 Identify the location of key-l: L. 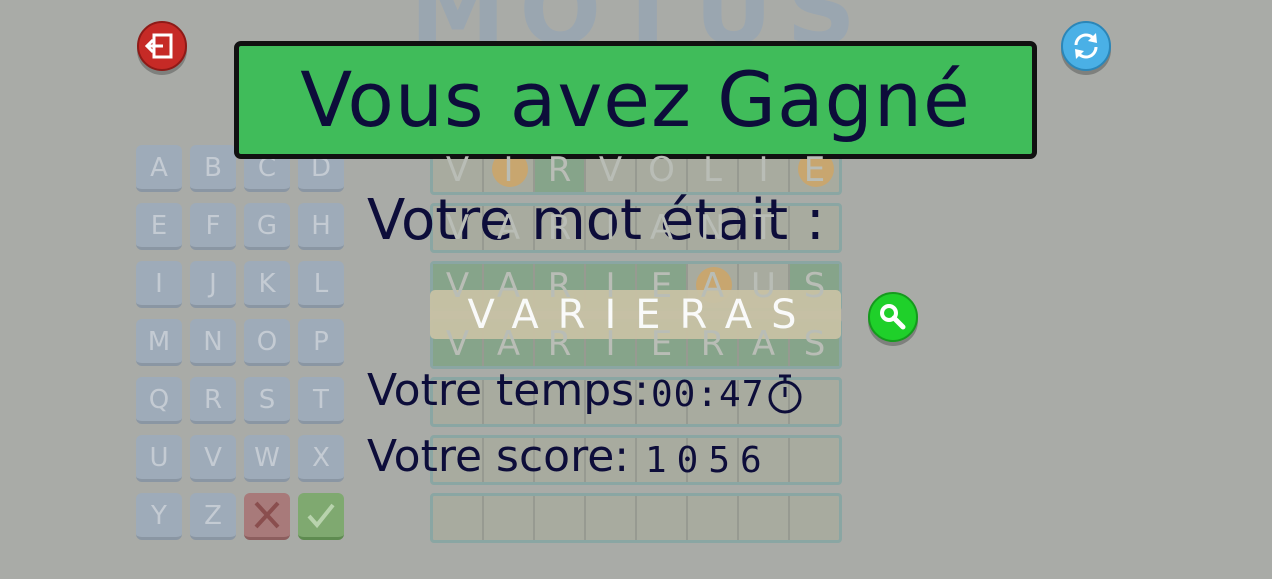
(321, 284).